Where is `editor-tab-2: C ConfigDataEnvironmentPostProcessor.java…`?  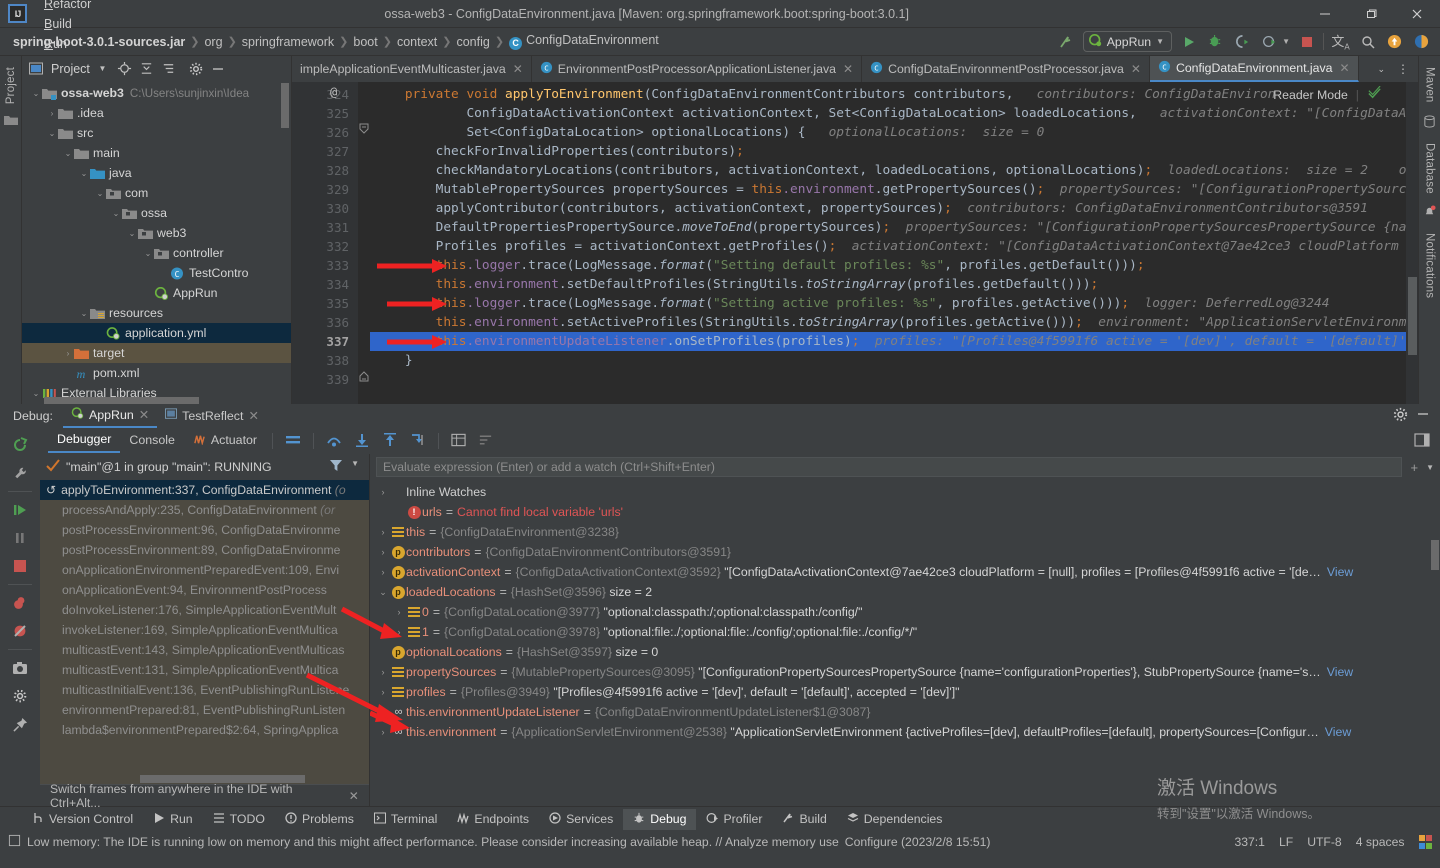
editor-tab-2: C ConfigDataEnvironmentPostProcessor.java… is located at coordinates (1006, 69).